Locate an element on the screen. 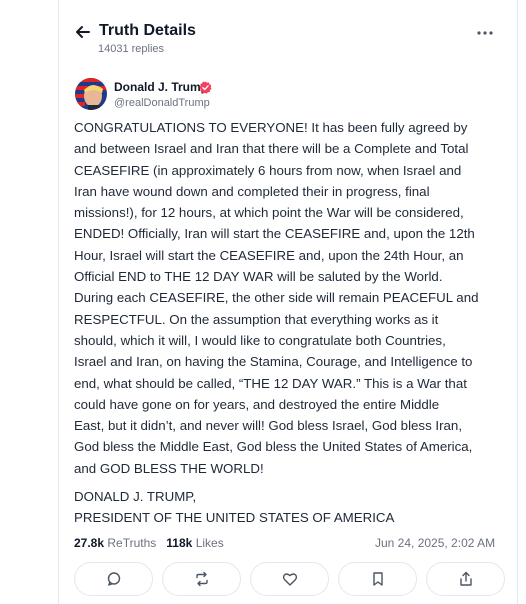 Image resolution: width=526 pixels, height=604 pixels. left-border is located at coordinates (58, 302).